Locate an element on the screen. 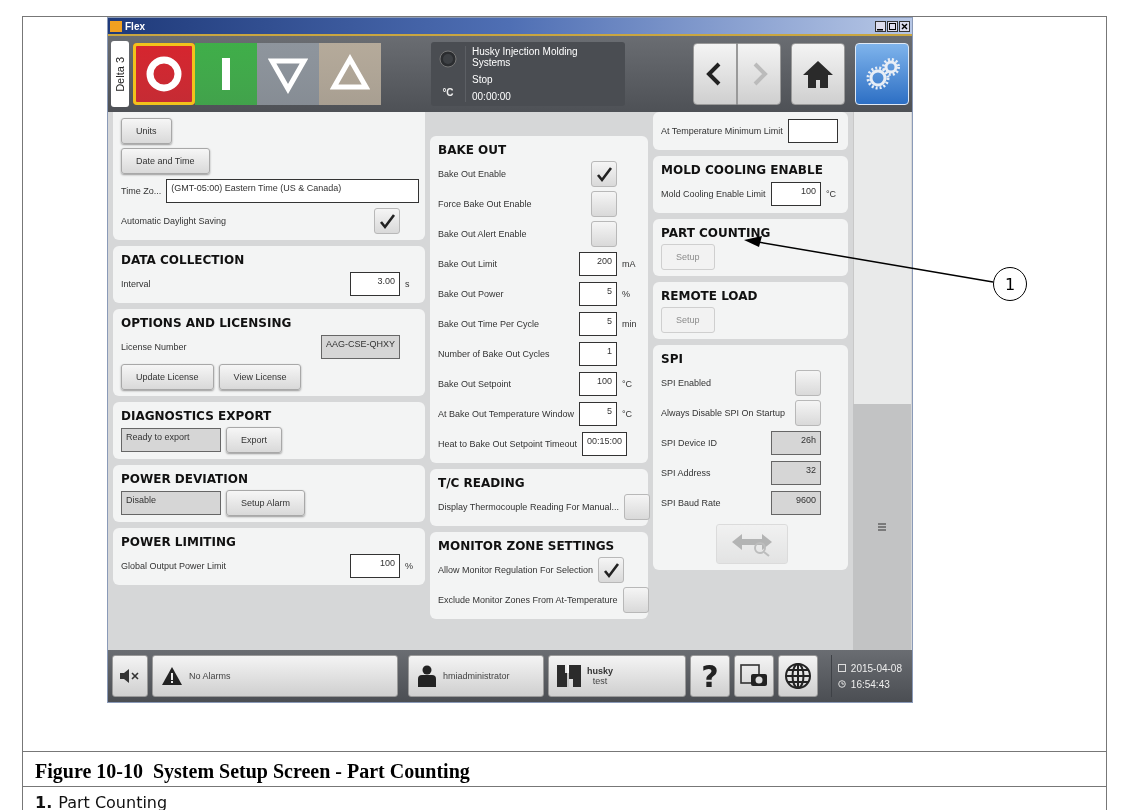 This screenshot has height=810, width=1128. start-button is located at coordinates (226, 74).